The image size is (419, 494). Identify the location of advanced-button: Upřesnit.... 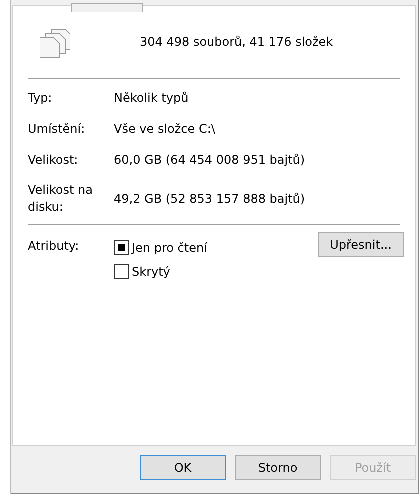
(361, 244).